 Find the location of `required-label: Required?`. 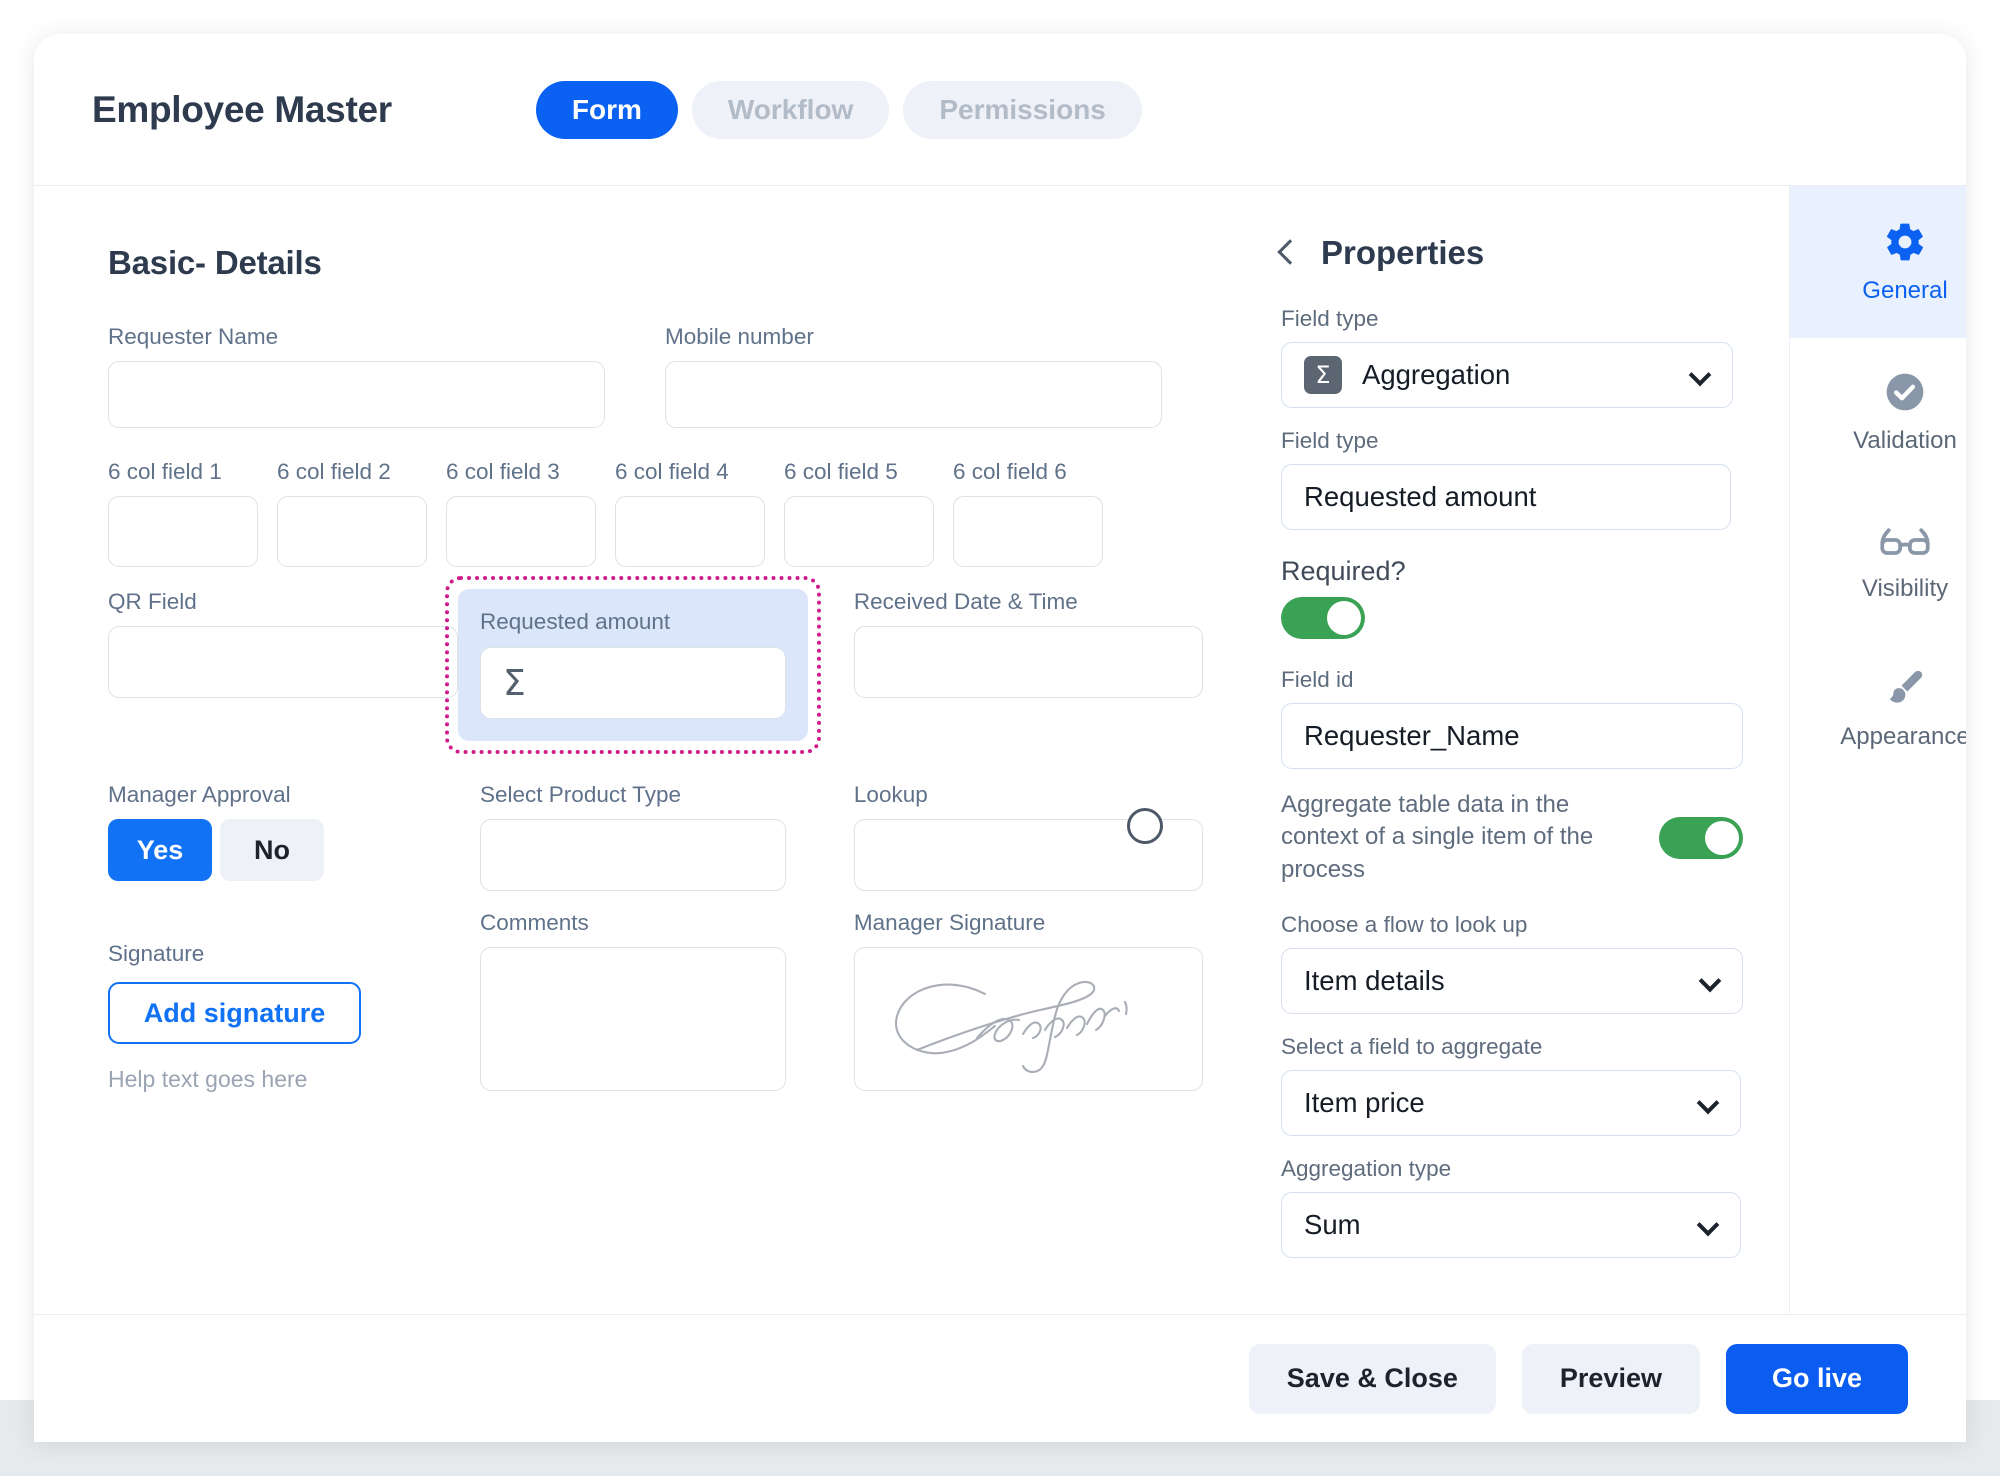

required-label: Required? is located at coordinates (1343, 571).